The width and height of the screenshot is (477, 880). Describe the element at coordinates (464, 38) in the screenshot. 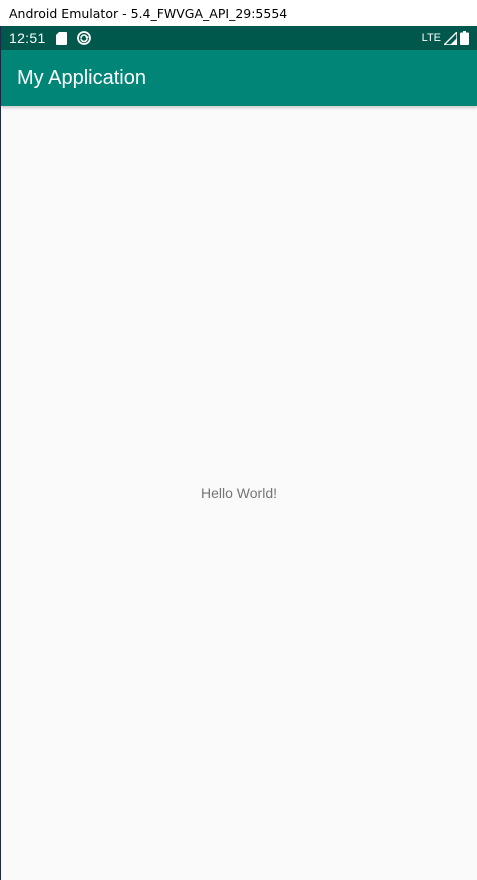

I see `battery-icon` at that location.